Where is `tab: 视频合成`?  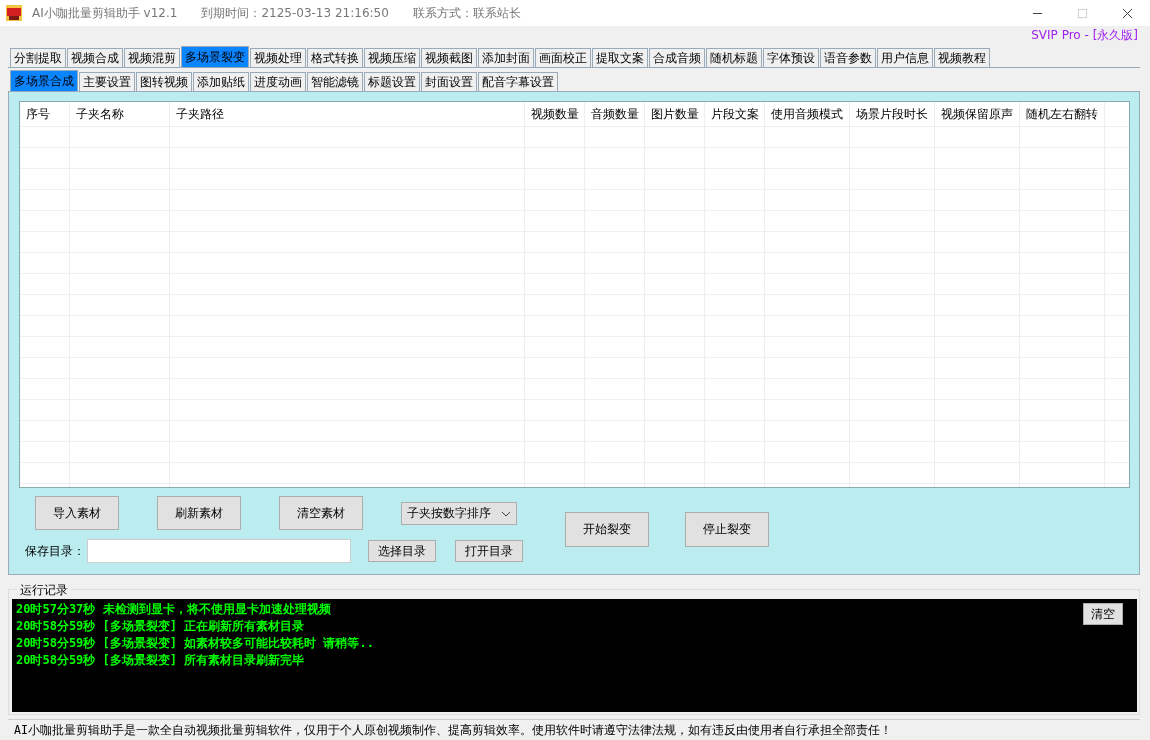
tab: 视频合成 is located at coordinates (95, 57).